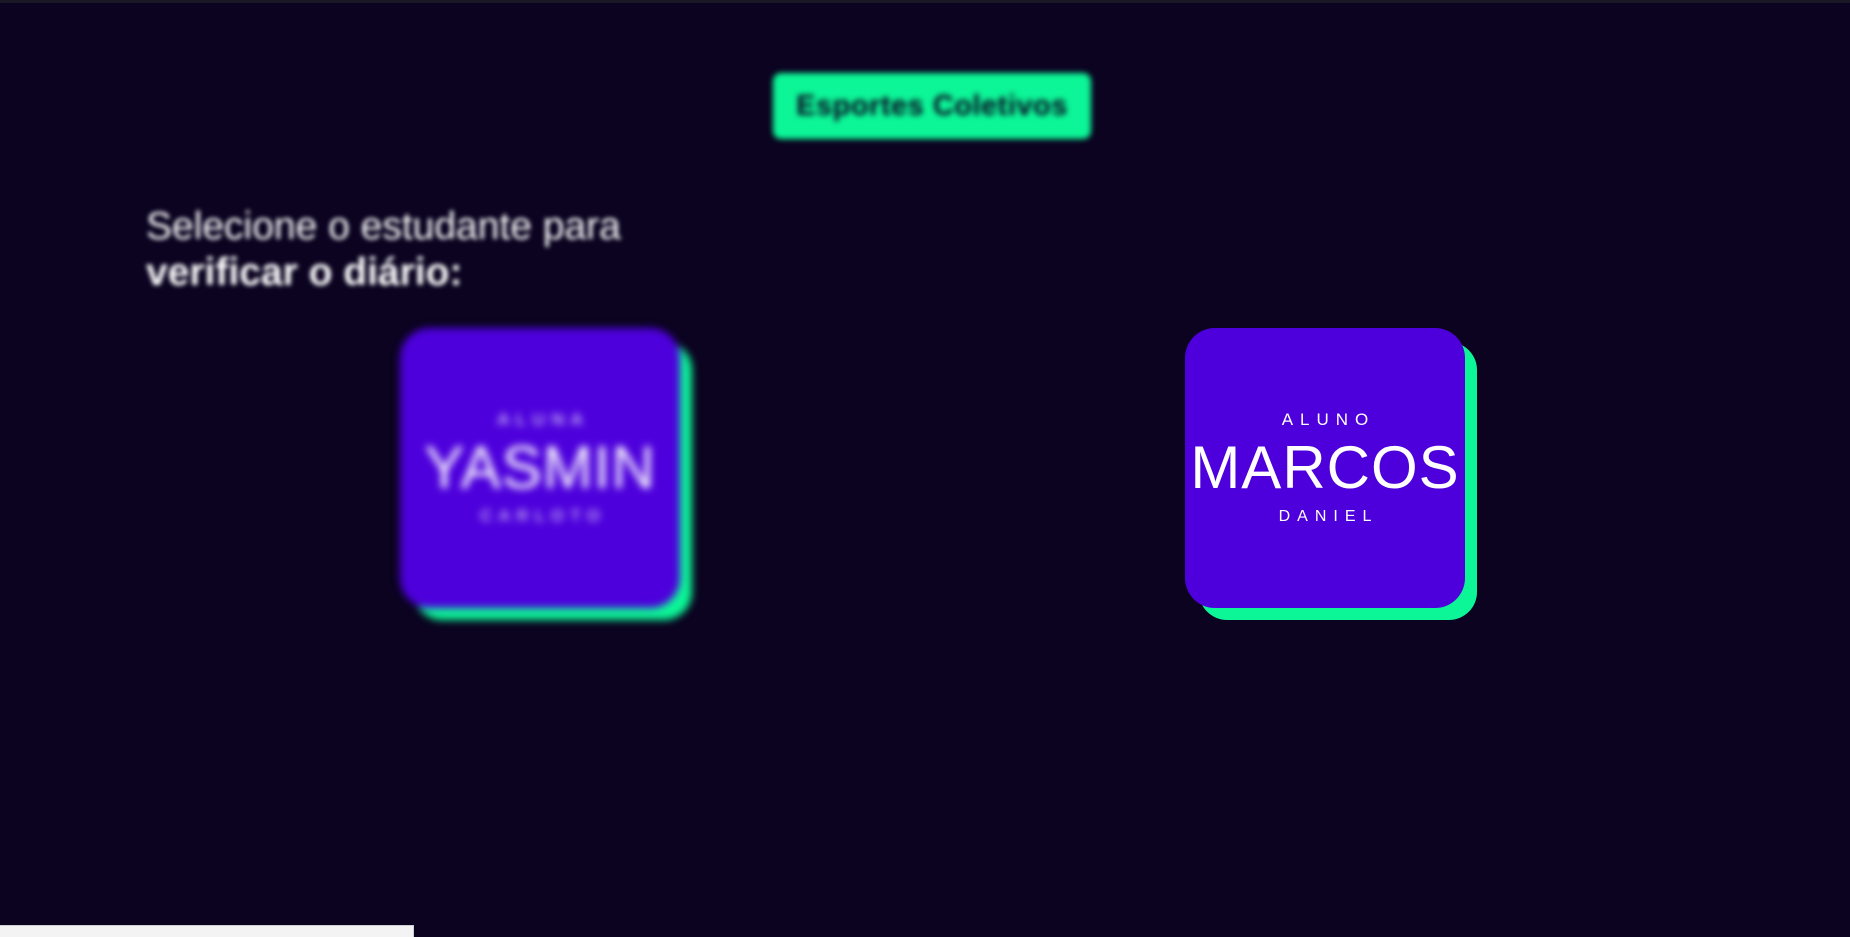 Image resolution: width=1850 pixels, height=937 pixels. I want to click on student-card-face: ALUNO MARCOS DANIEL, so click(1325, 468).